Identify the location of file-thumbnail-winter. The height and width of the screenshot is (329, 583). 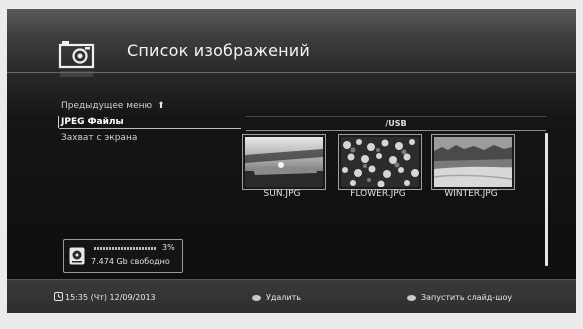
(473, 162).